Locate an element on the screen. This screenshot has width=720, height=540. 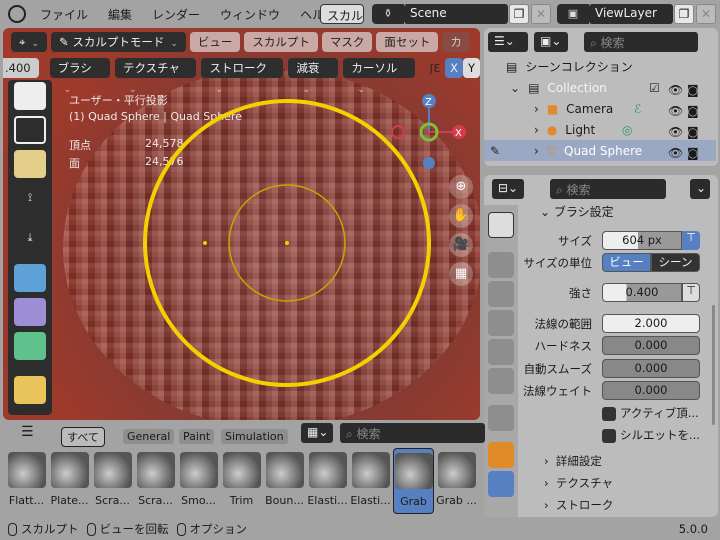
scene-icon: ⚱ is located at coordinates (388, 14).